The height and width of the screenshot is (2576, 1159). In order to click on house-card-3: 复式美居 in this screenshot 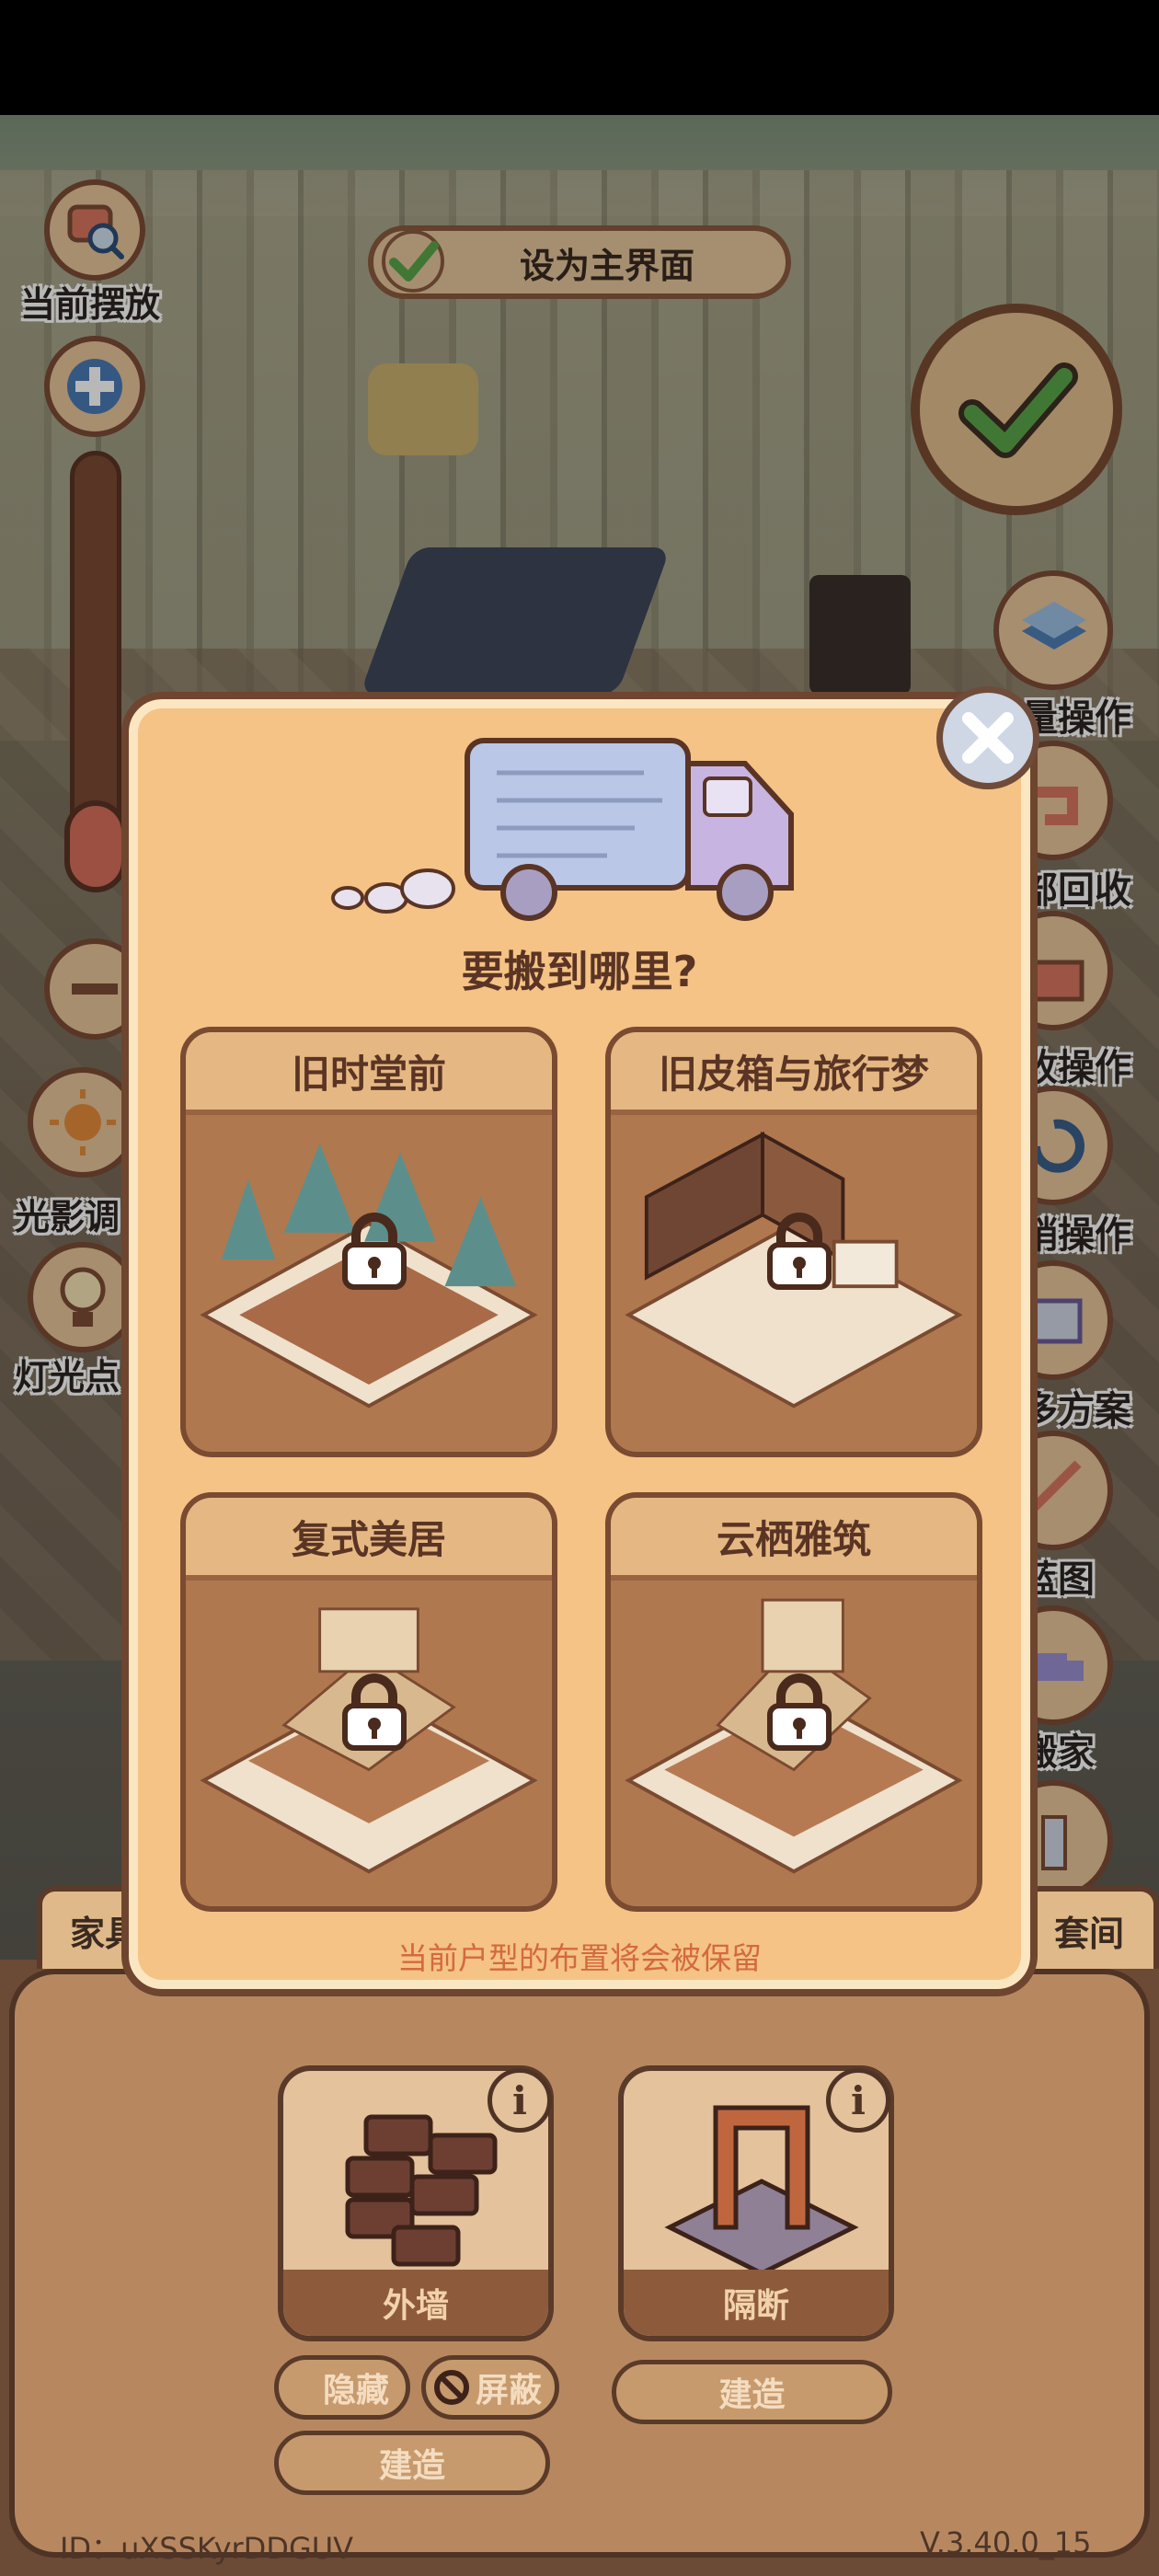, I will do `click(368, 1702)`.